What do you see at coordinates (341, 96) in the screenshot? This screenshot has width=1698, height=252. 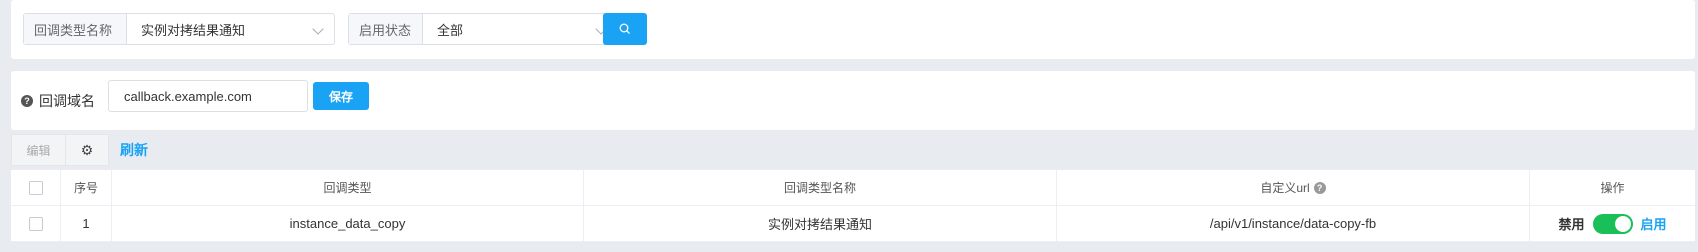 I see `save-button: 保存` at bounding box center [341, 96].